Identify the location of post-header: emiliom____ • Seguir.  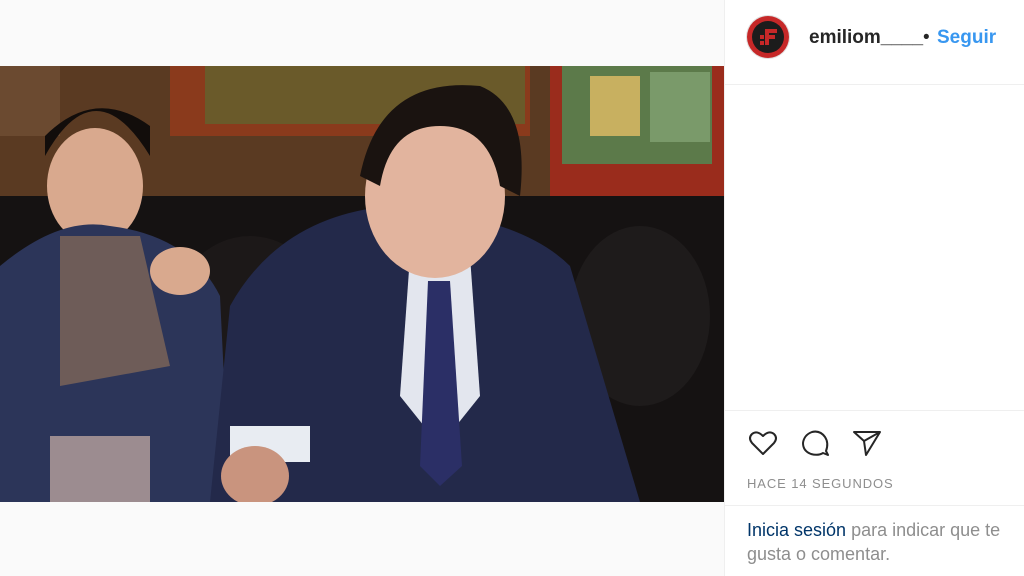
(874, 42).